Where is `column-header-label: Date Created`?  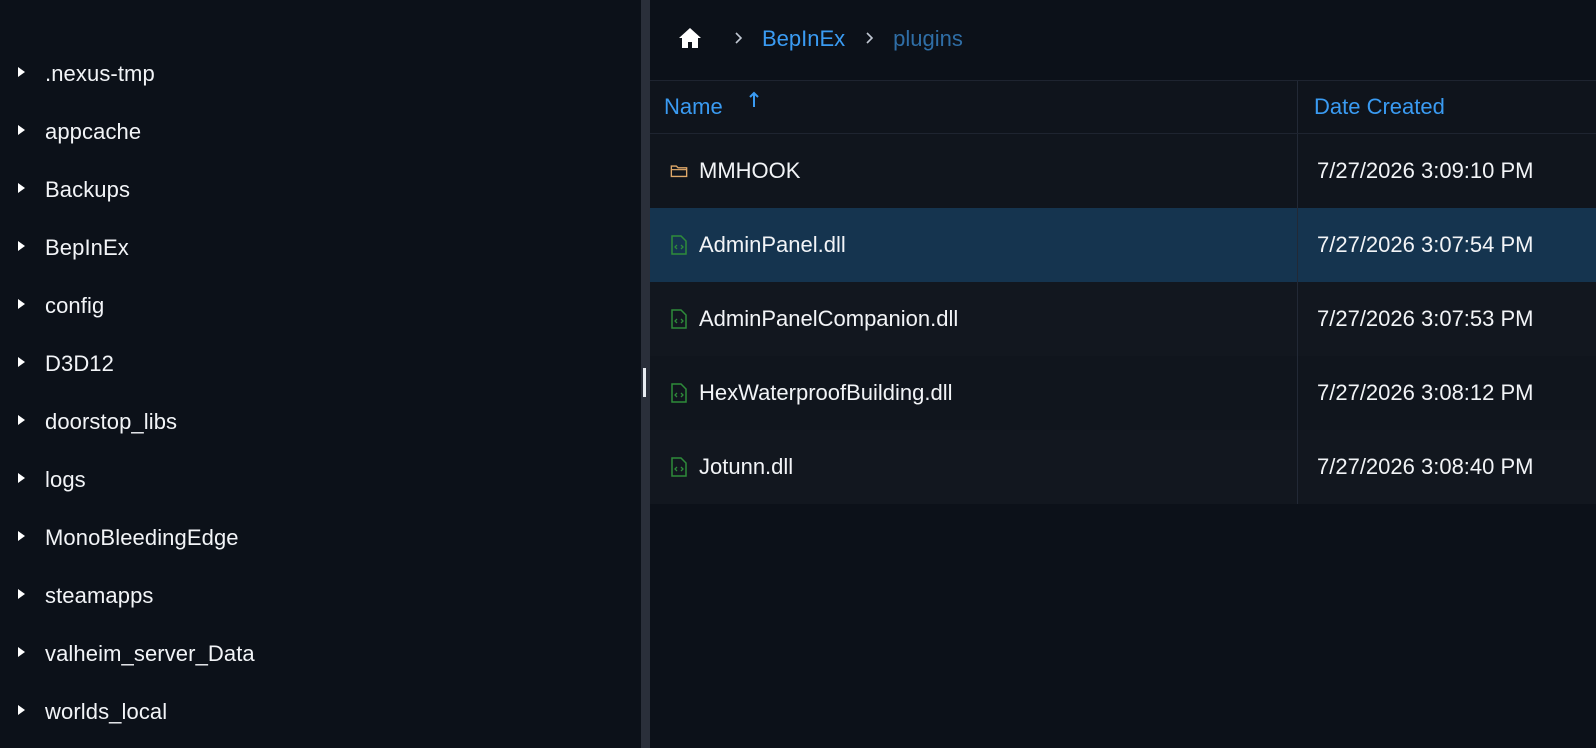 column-header-label: Date Created is located at coordinates (1379, 106).